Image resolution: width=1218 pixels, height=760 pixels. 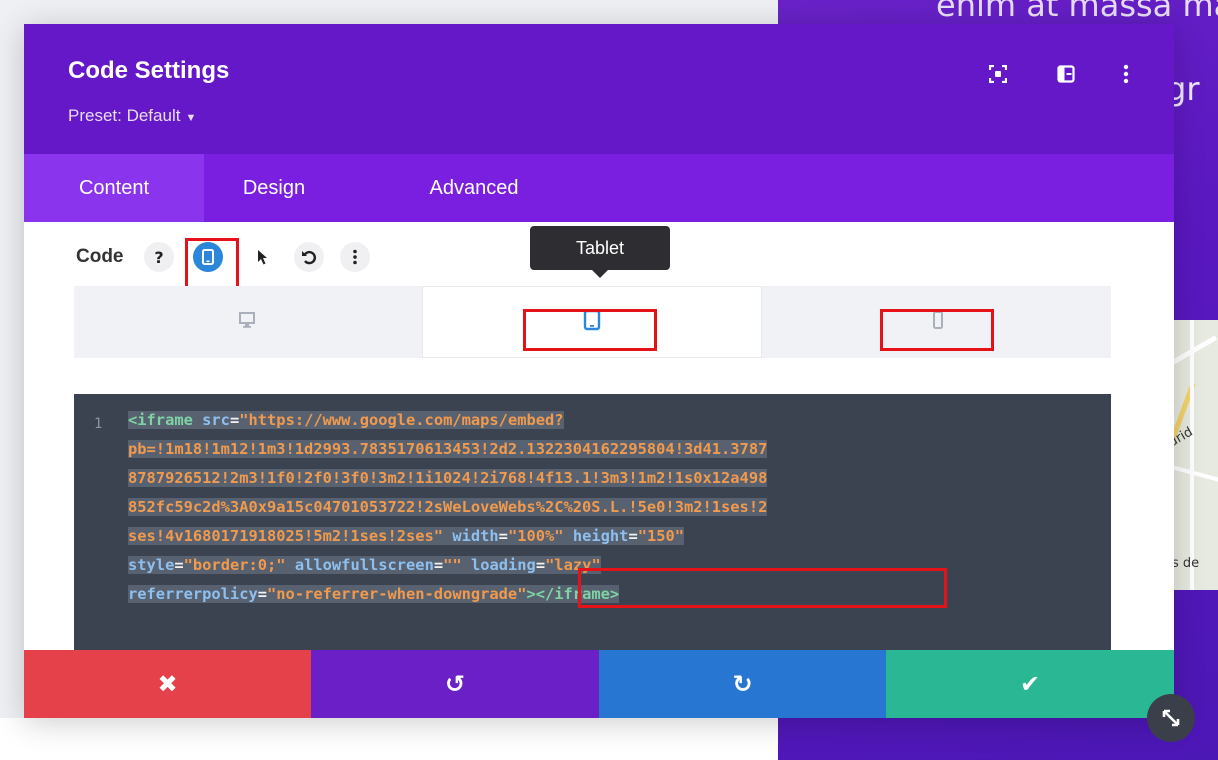 I want to click on desktop-icon, so click(x=247, y=322).